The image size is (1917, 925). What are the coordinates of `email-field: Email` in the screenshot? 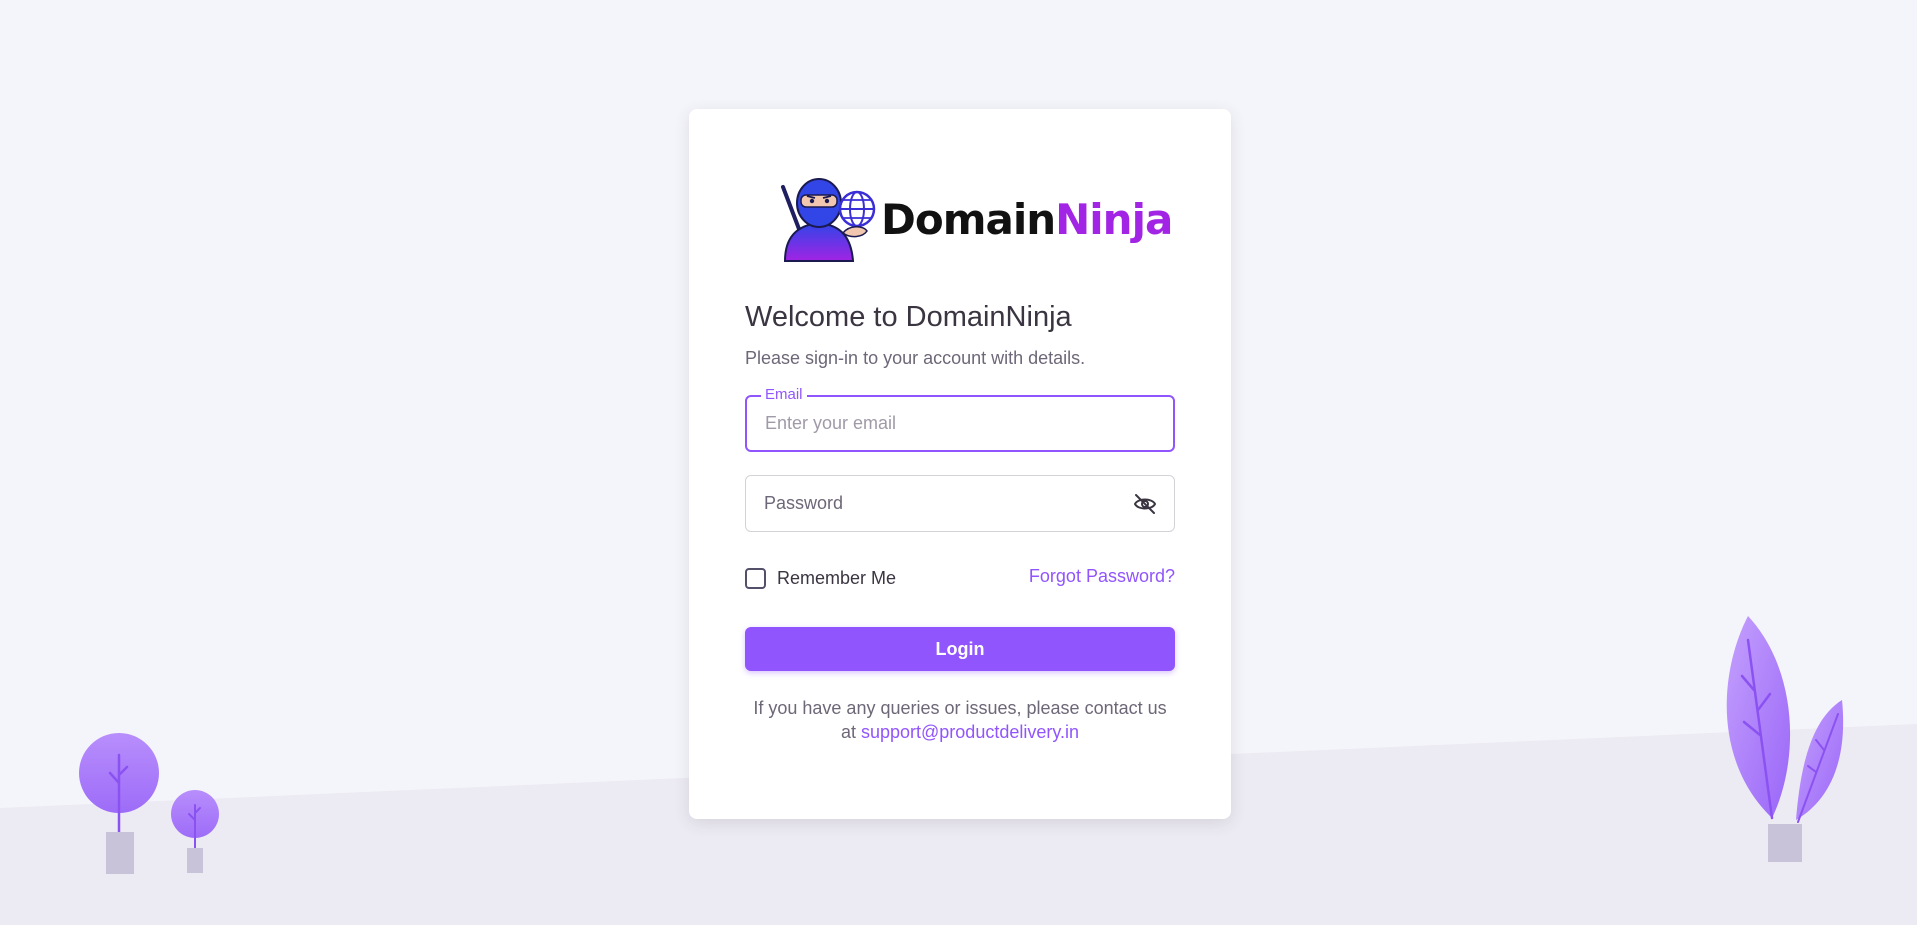 It's located at (960, 419).